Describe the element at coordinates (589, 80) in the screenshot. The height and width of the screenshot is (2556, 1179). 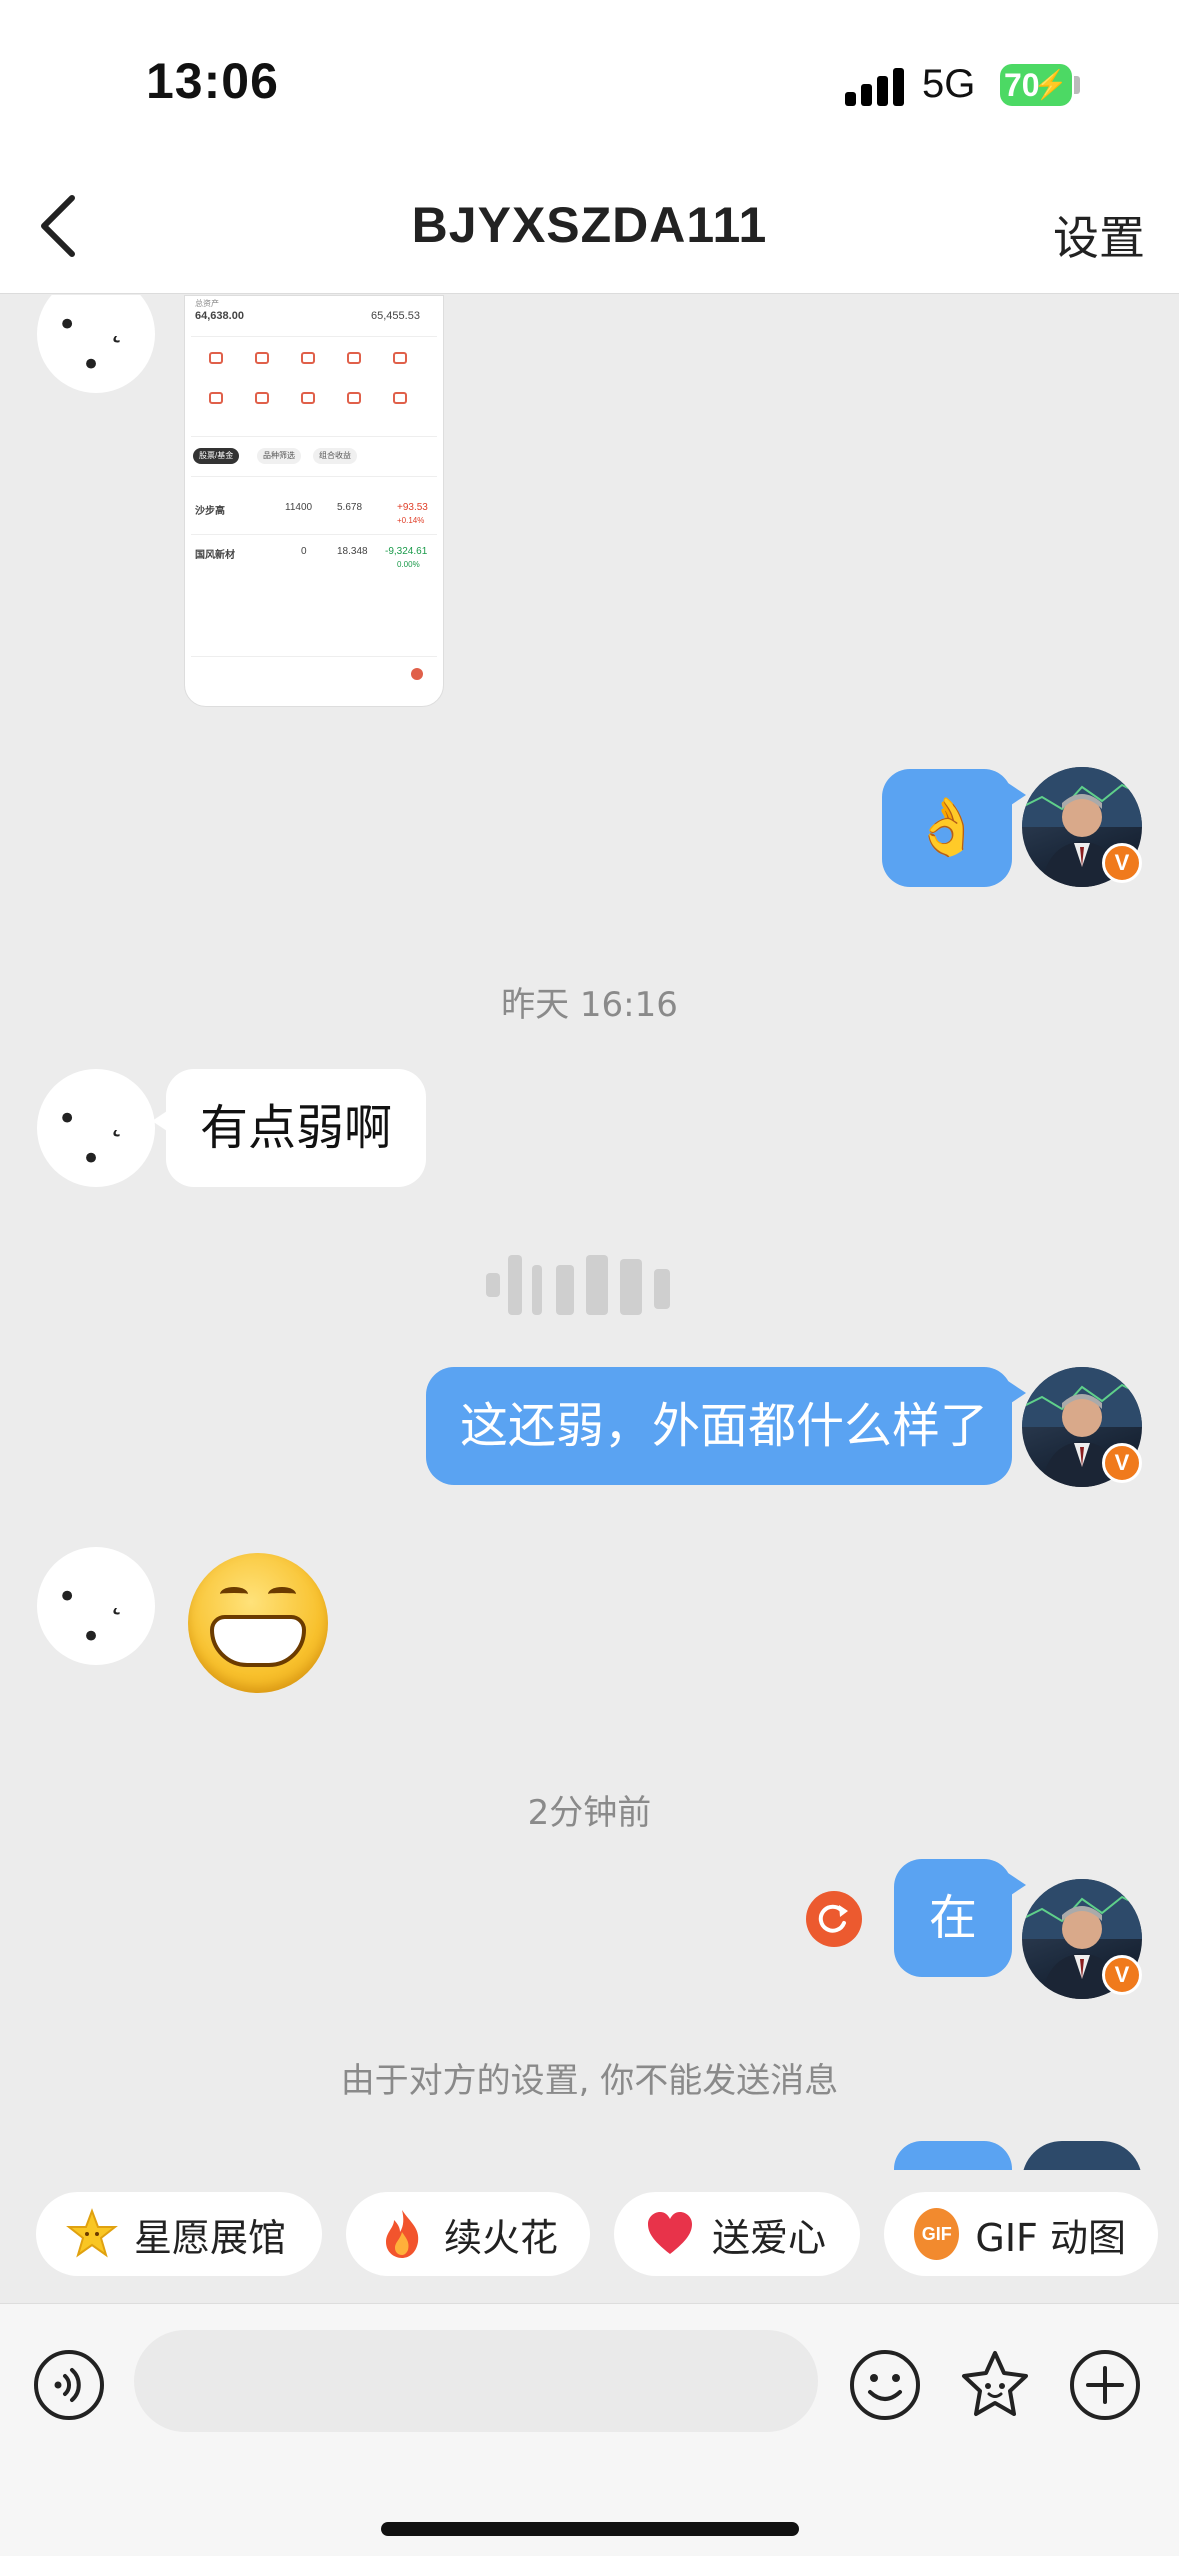
I see `status-bar: 13:06 5G 70 ⚡` at that location.